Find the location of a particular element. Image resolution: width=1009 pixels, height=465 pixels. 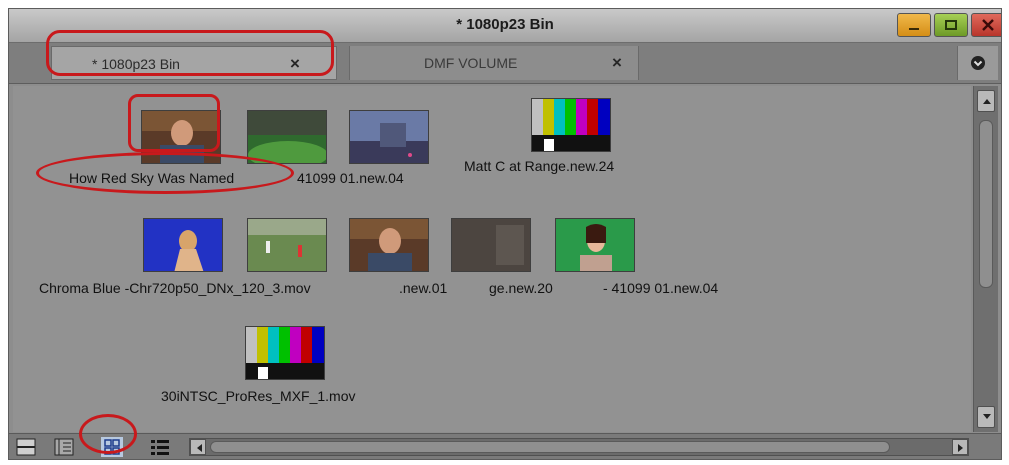

frame-view-icon is located at coordinates (112, 447).